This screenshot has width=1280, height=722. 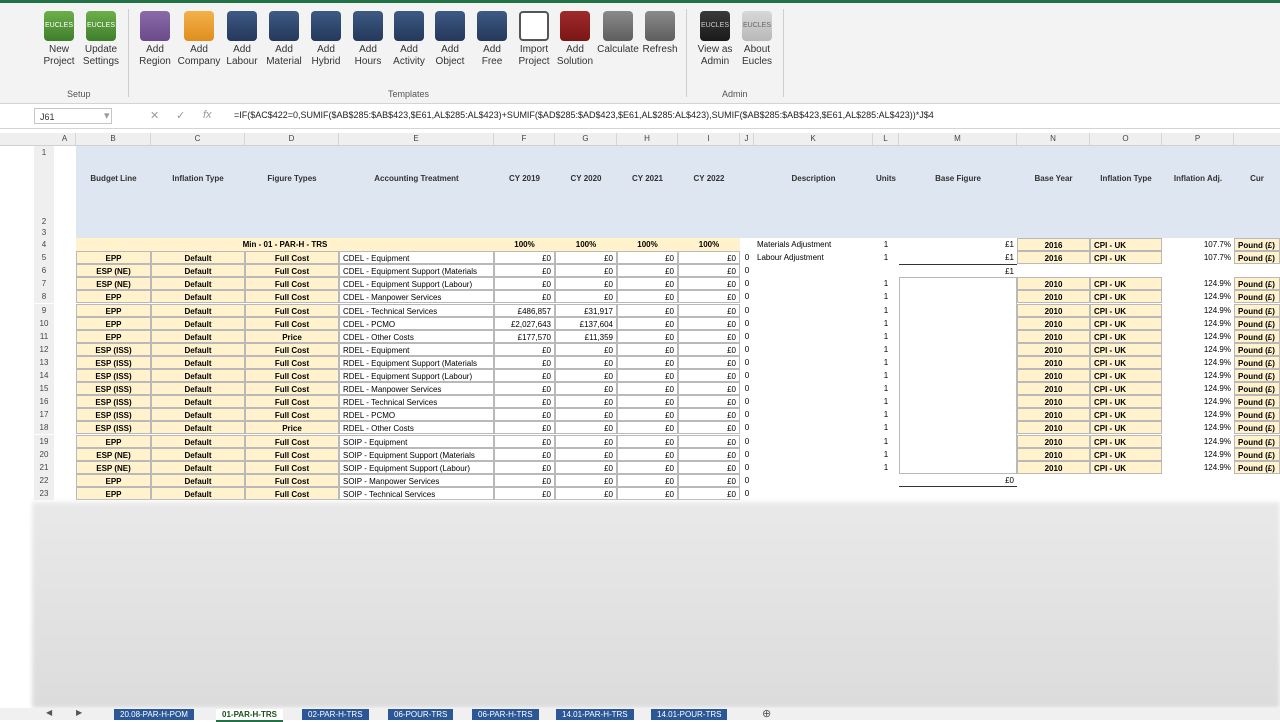 I want to click on accounting-treatment-cell: CDEL - Other Costs, so click(x=416, y=336).